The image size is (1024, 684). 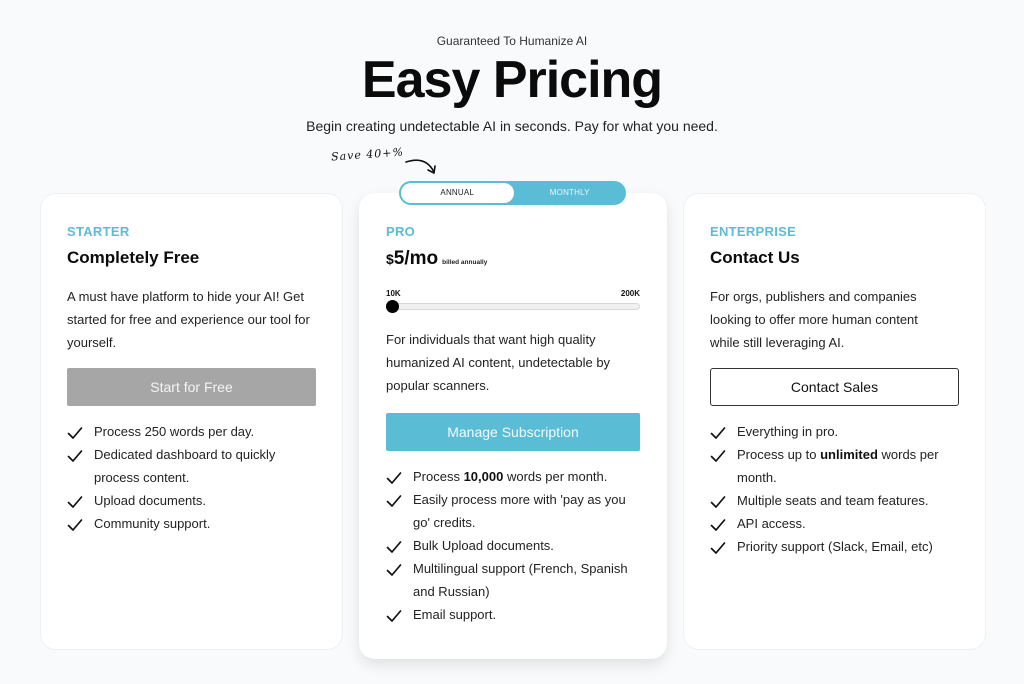 What do you see at coordinates (98, 231) in the screenshot?
I see `tier-label-starter: STARTER` at bounding box center [98, 231].